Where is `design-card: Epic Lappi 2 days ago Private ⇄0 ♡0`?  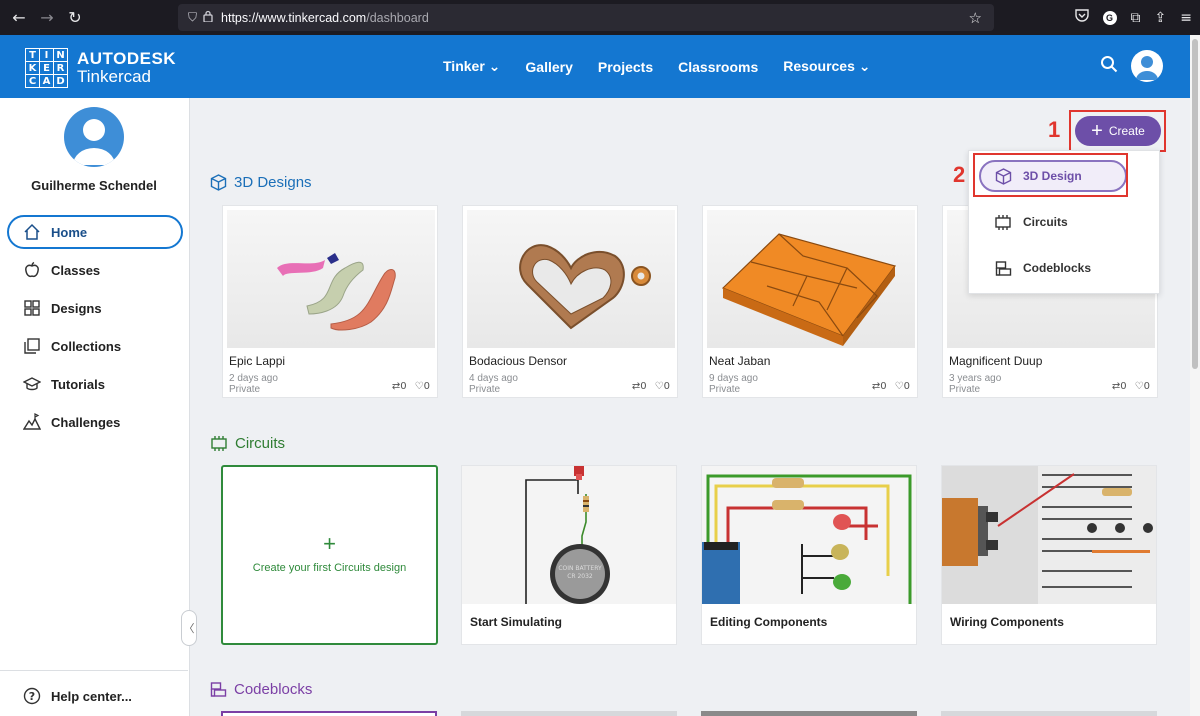 design-card: Epic Lappi 2 days ago Private ⇄0 ♡0 is located at coordinates (330, 301).